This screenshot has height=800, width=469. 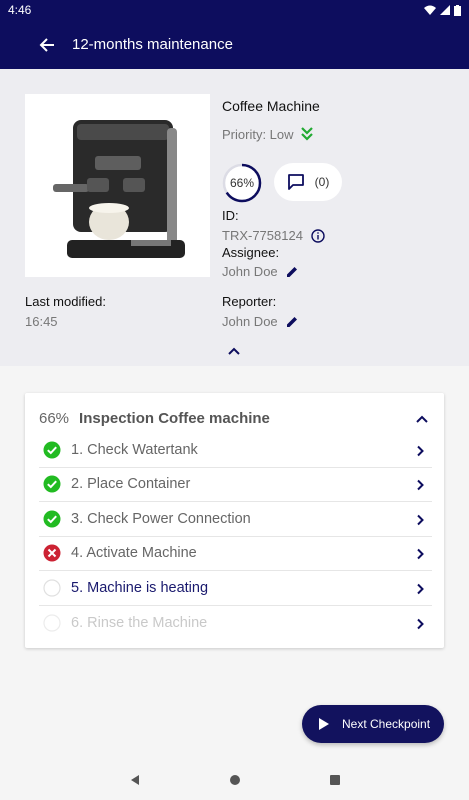 I want to click on machine-photo, so click(x=117, y=185).